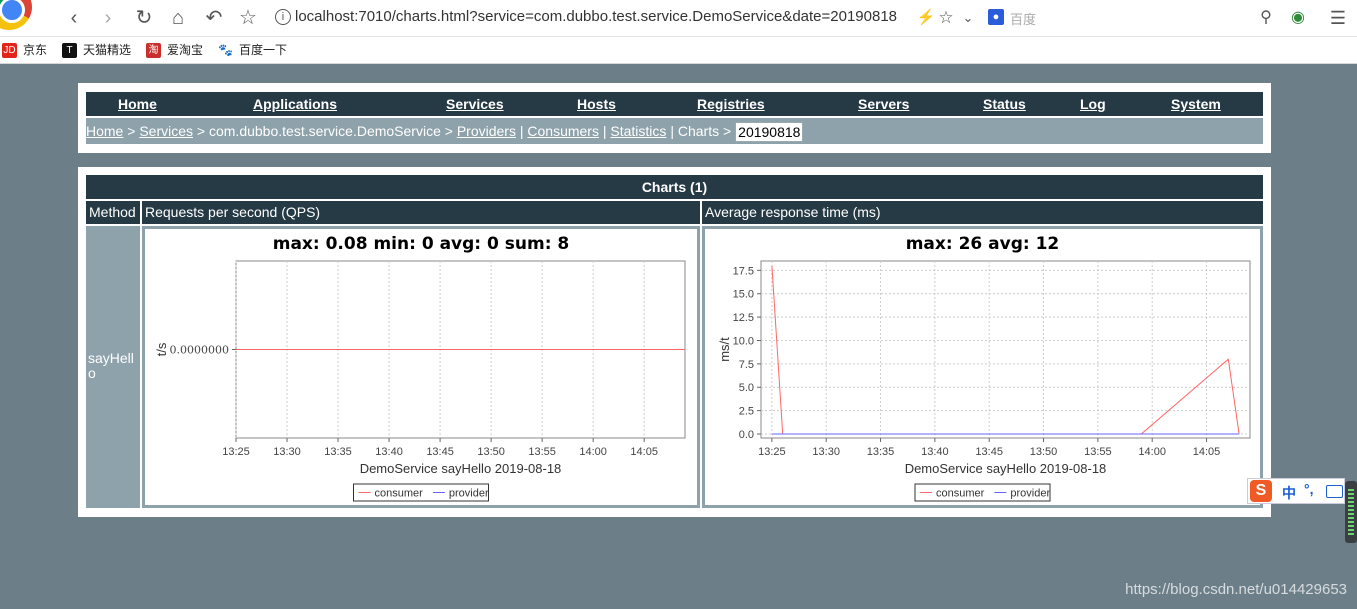 The height and width of the screenshot is (609, 1357). I want to click on side-meter, so click(1351, 512).